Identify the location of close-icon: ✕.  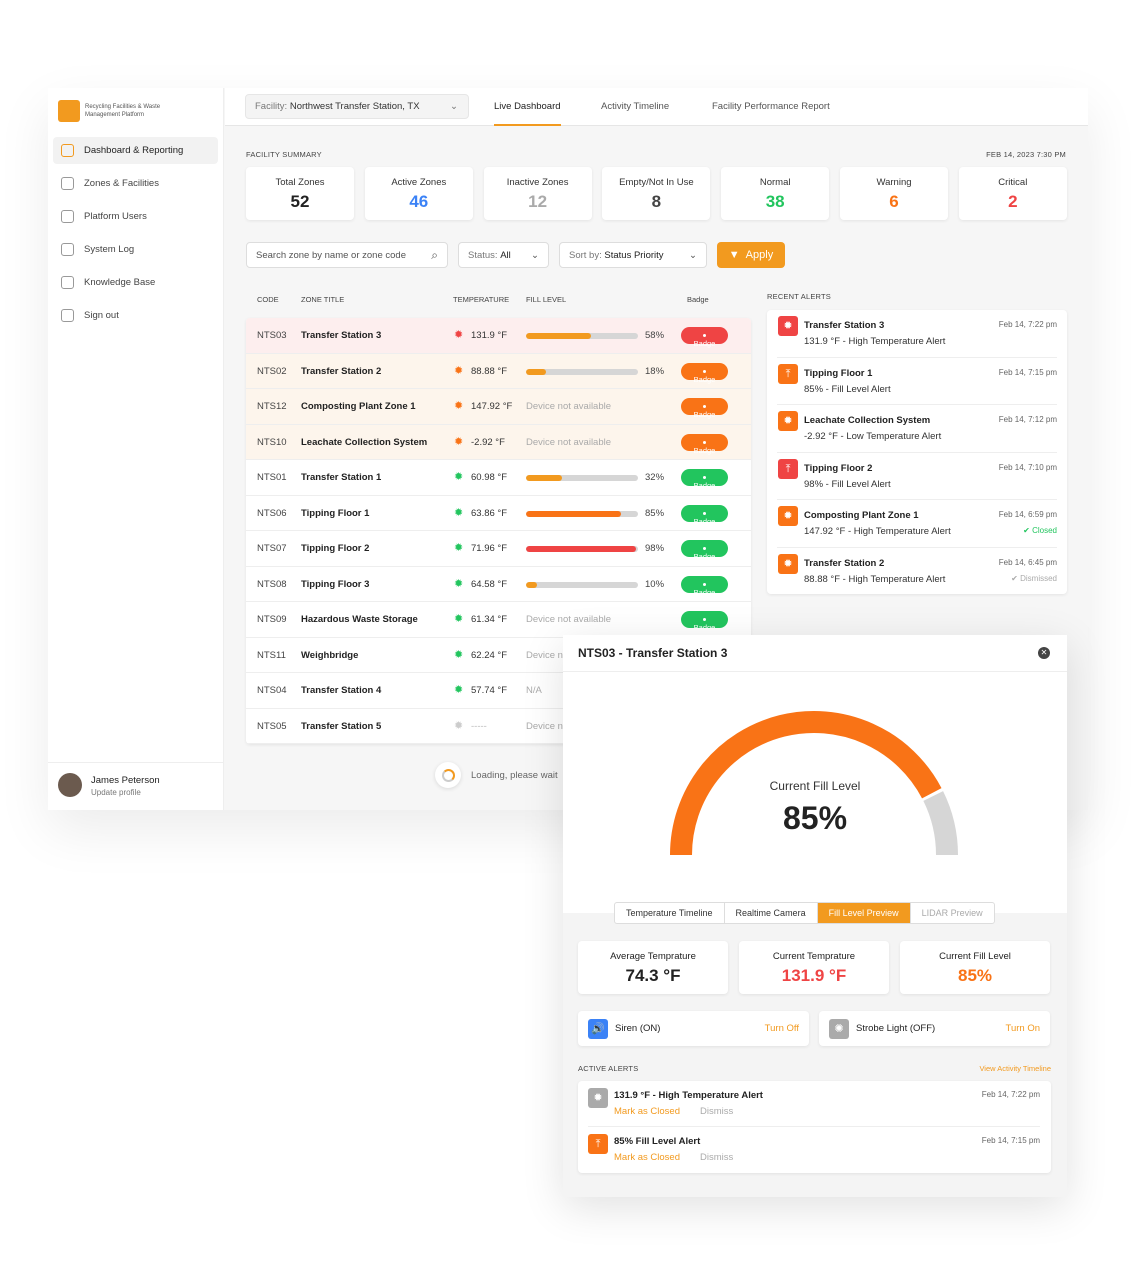
(1044, 653).